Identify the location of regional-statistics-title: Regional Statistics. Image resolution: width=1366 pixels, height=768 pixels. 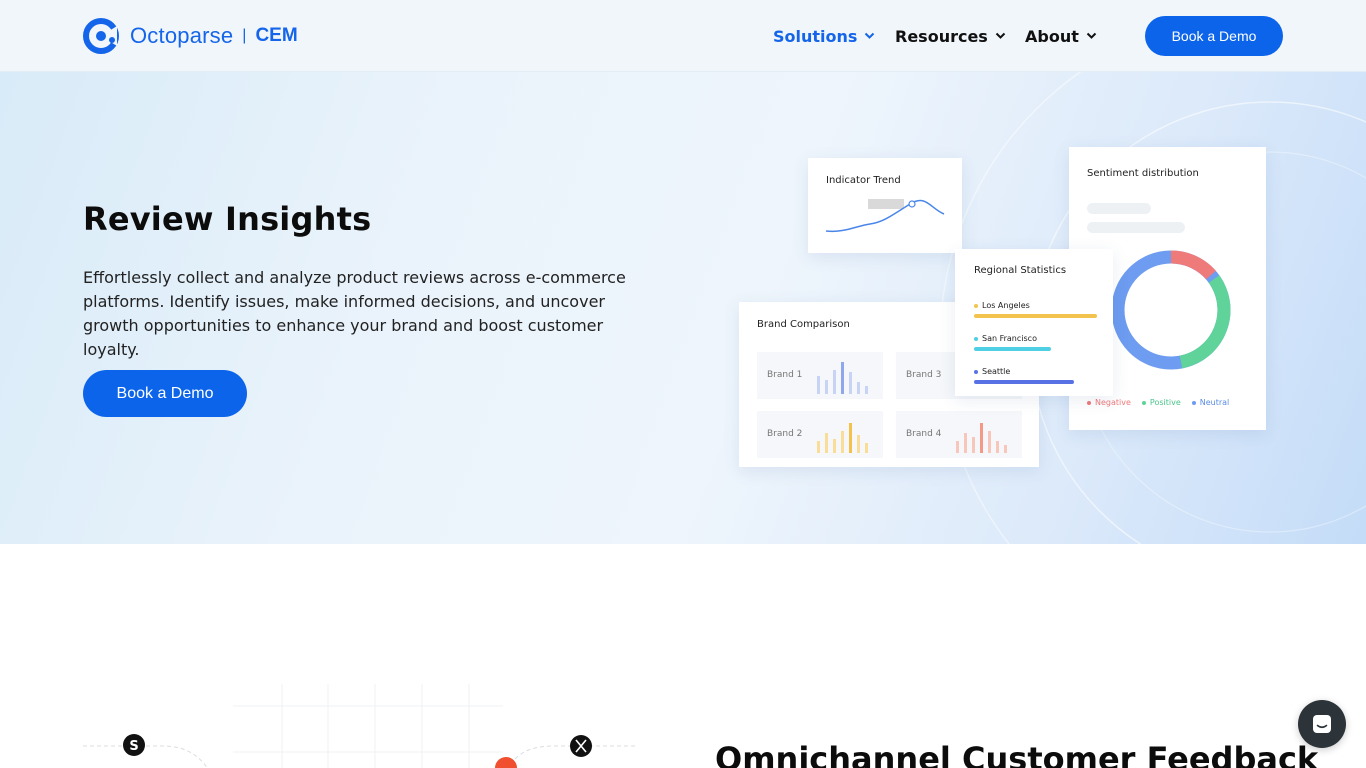
(1020, 270).